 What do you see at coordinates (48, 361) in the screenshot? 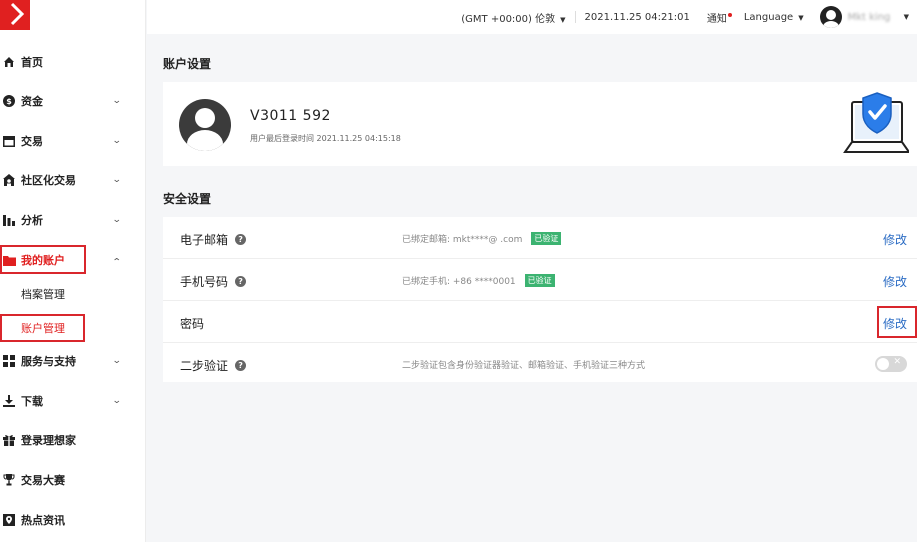
I see `sidebar-item-label: 服务与支持` at bounding box center [48, 361].